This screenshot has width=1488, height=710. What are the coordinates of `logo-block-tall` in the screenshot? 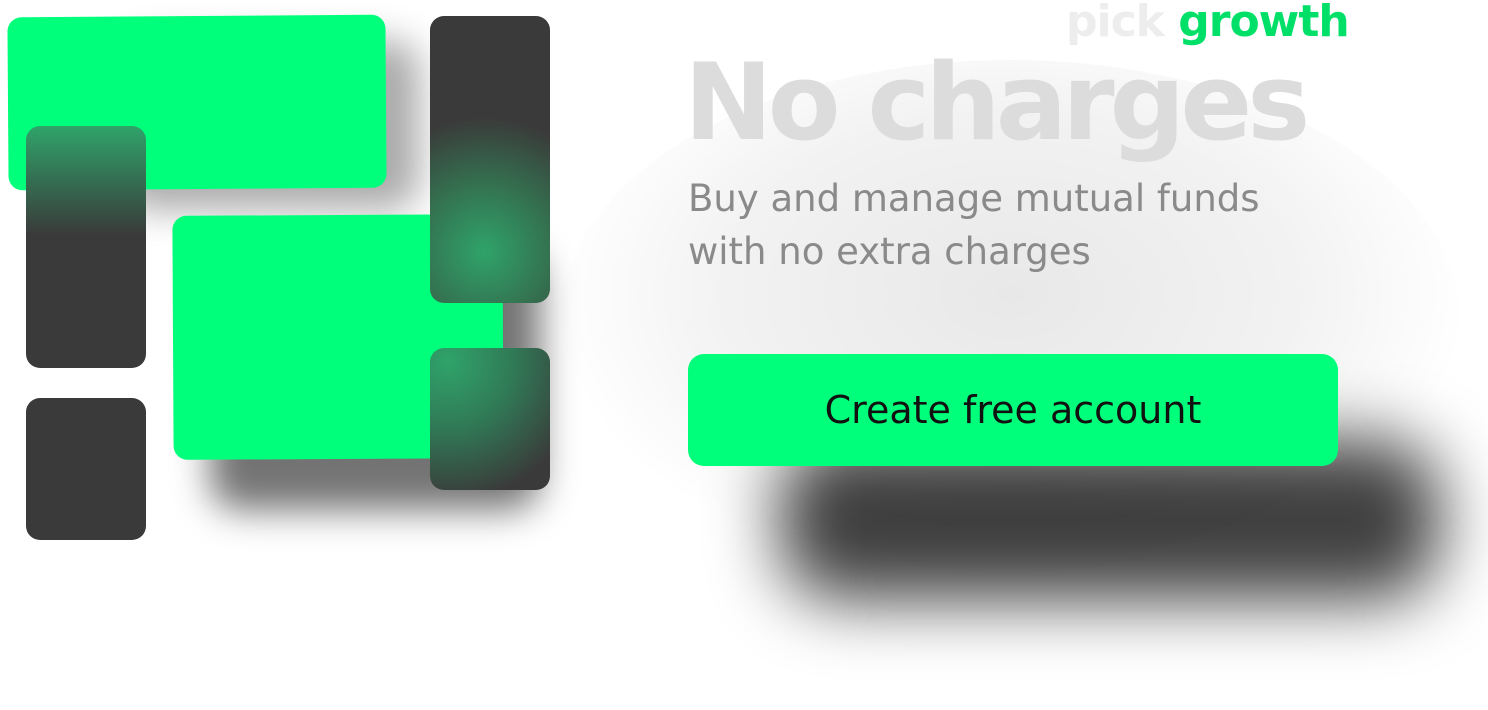 It's located at (490, 159).